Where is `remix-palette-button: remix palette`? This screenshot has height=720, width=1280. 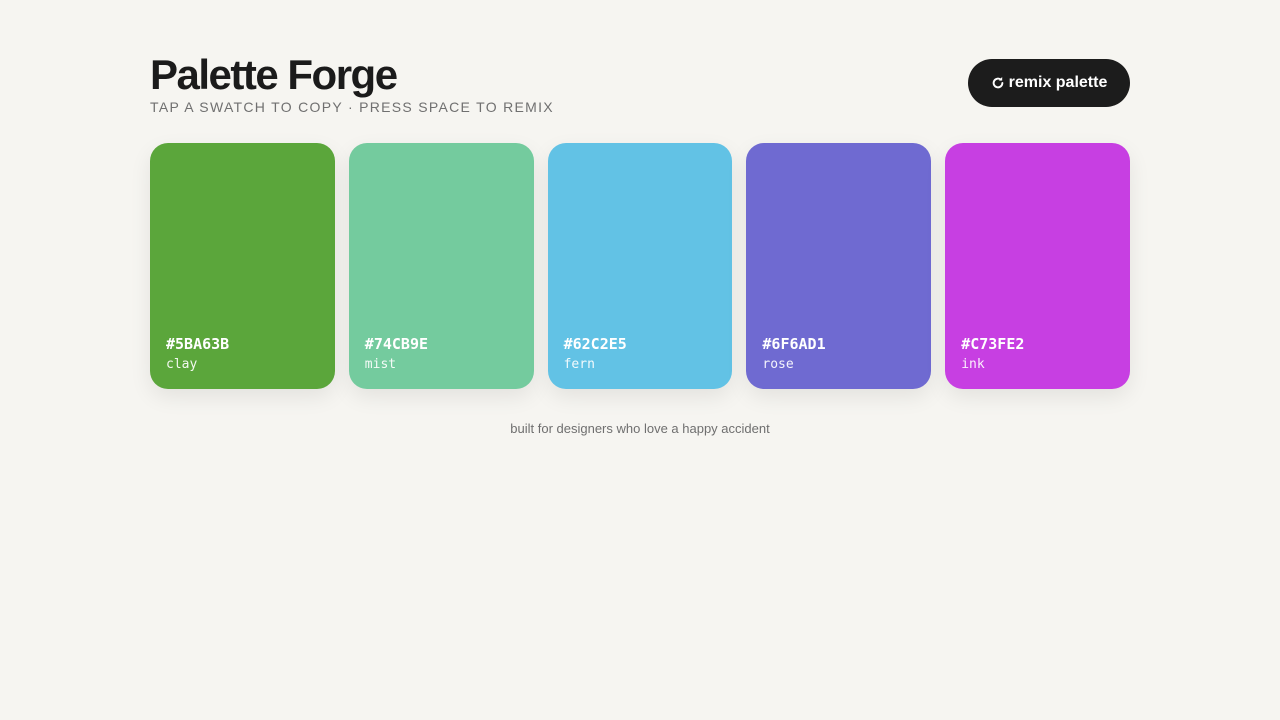
remix-palette-button: remix palette is located at coordinates (1049, 83).